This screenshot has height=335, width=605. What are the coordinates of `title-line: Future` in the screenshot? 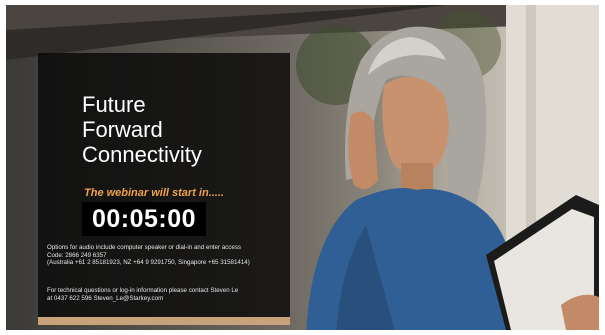 It's located at (114, 104).